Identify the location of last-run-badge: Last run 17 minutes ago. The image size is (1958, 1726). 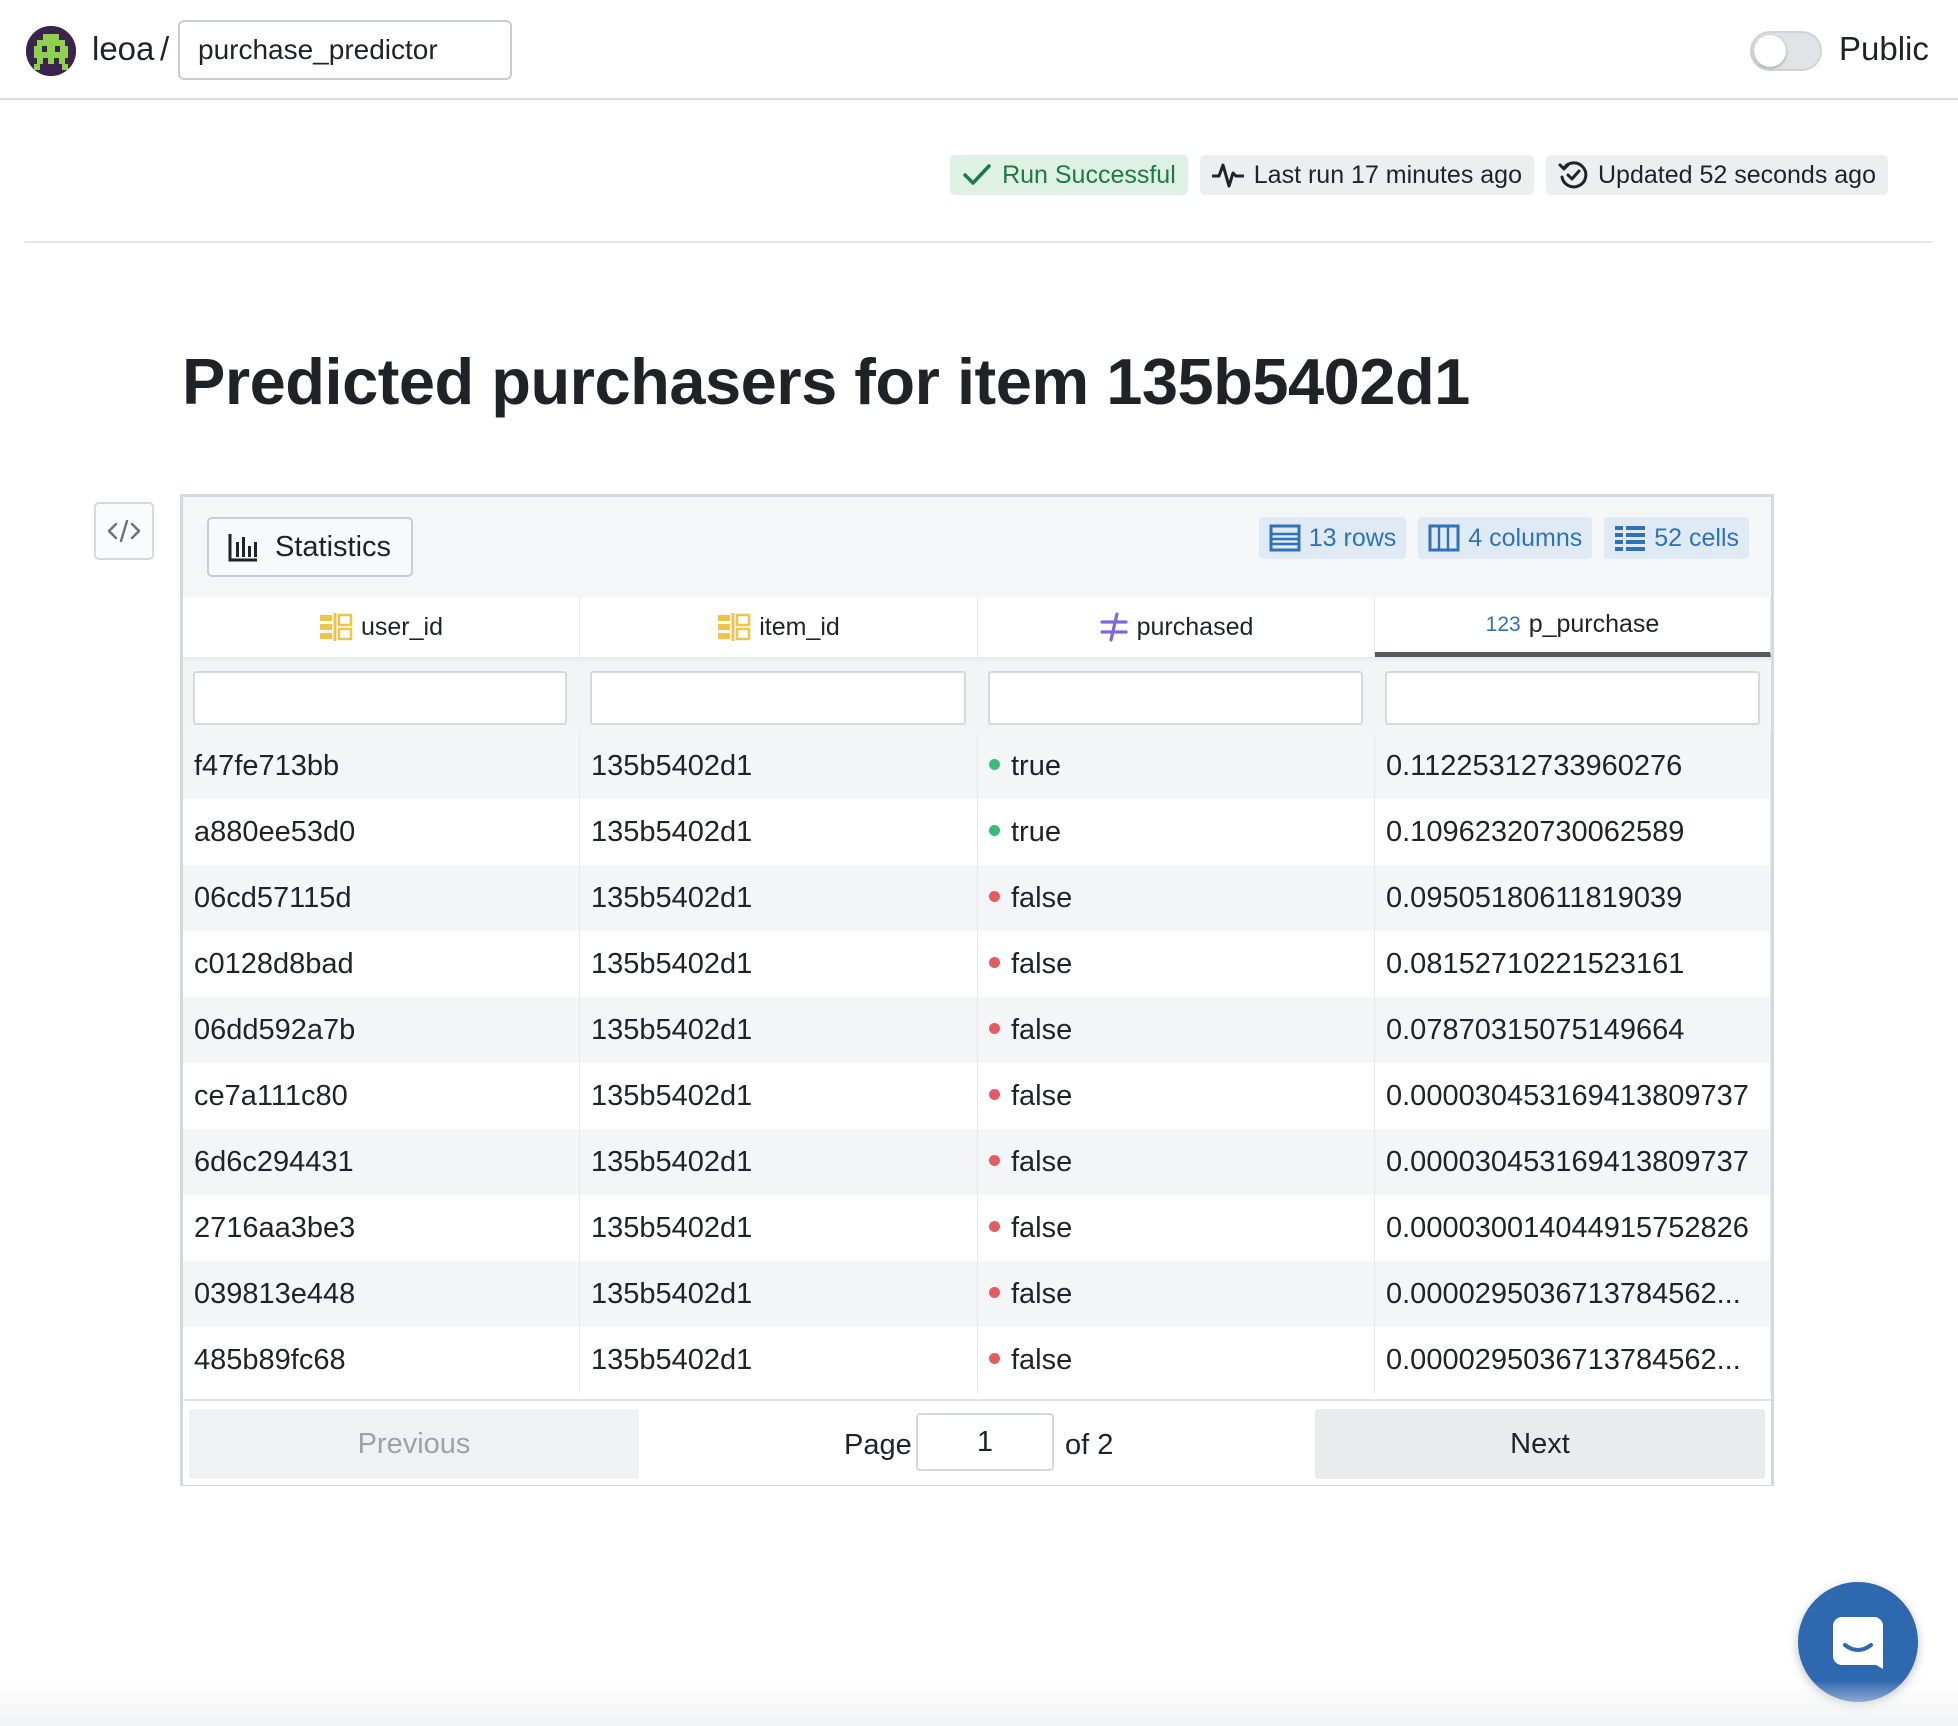
(1366, 175).